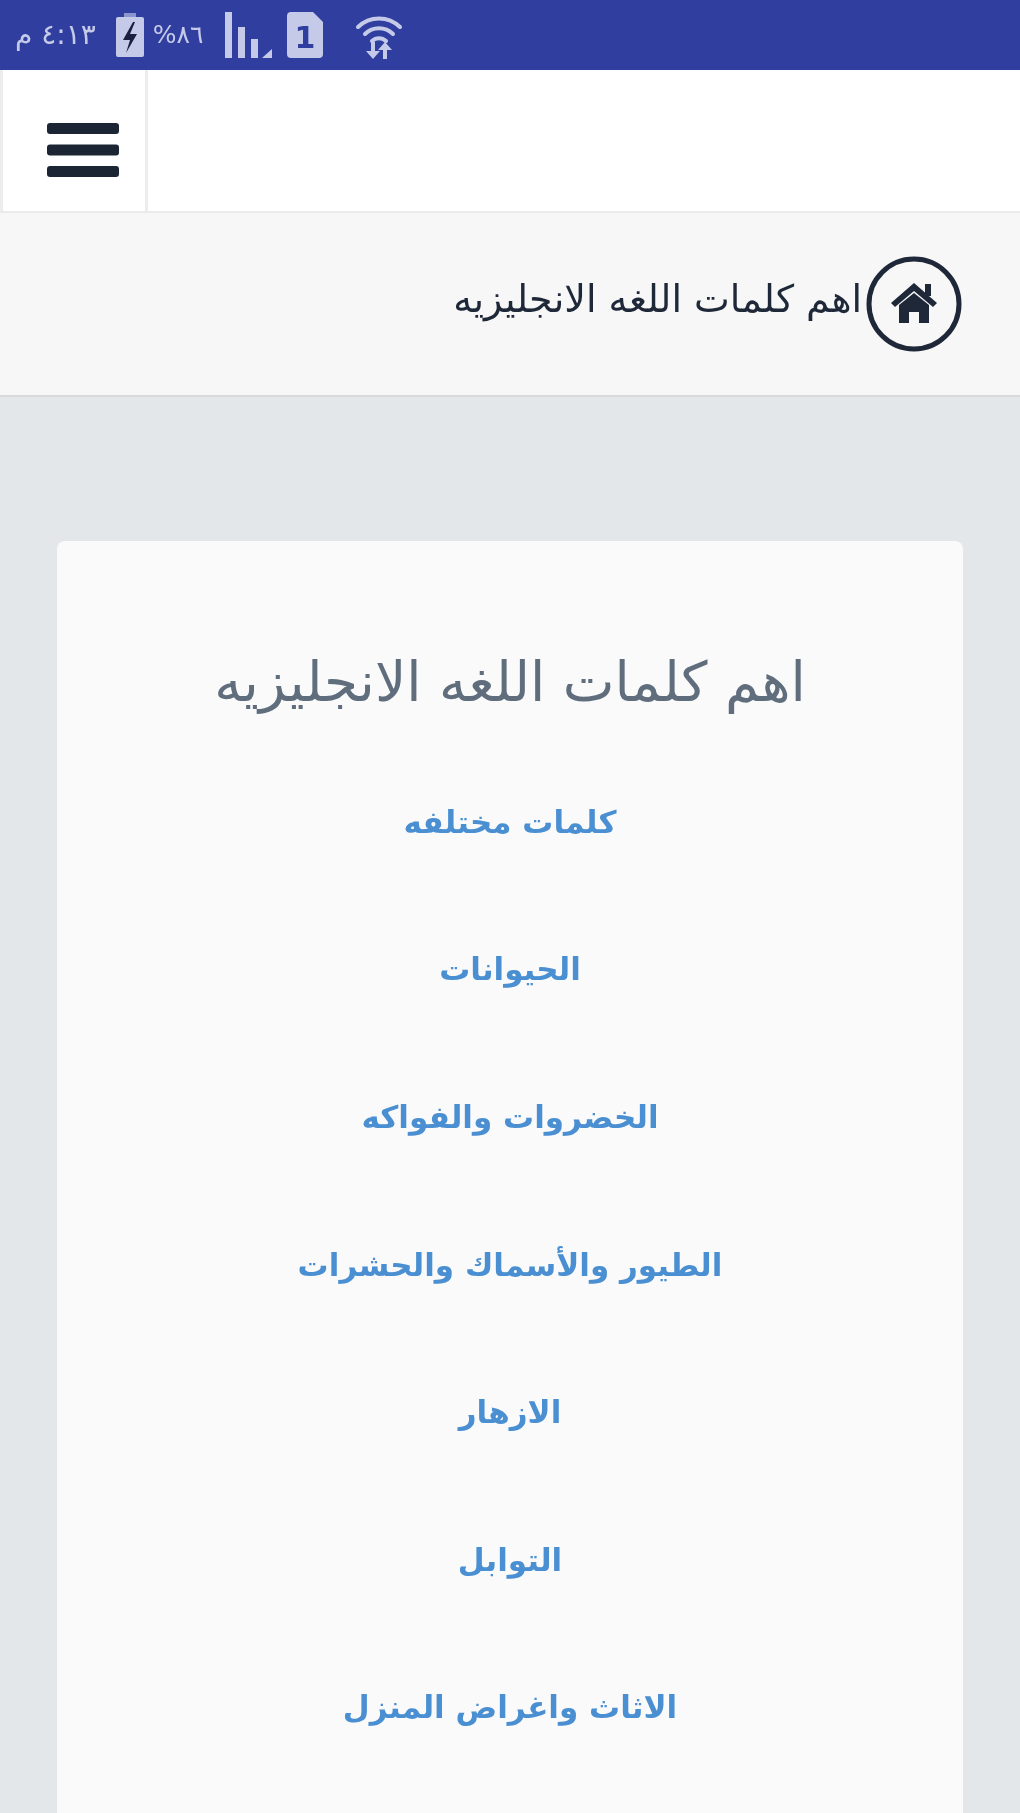  I want to click on sim-card-icon: 1, so click(305, 35).